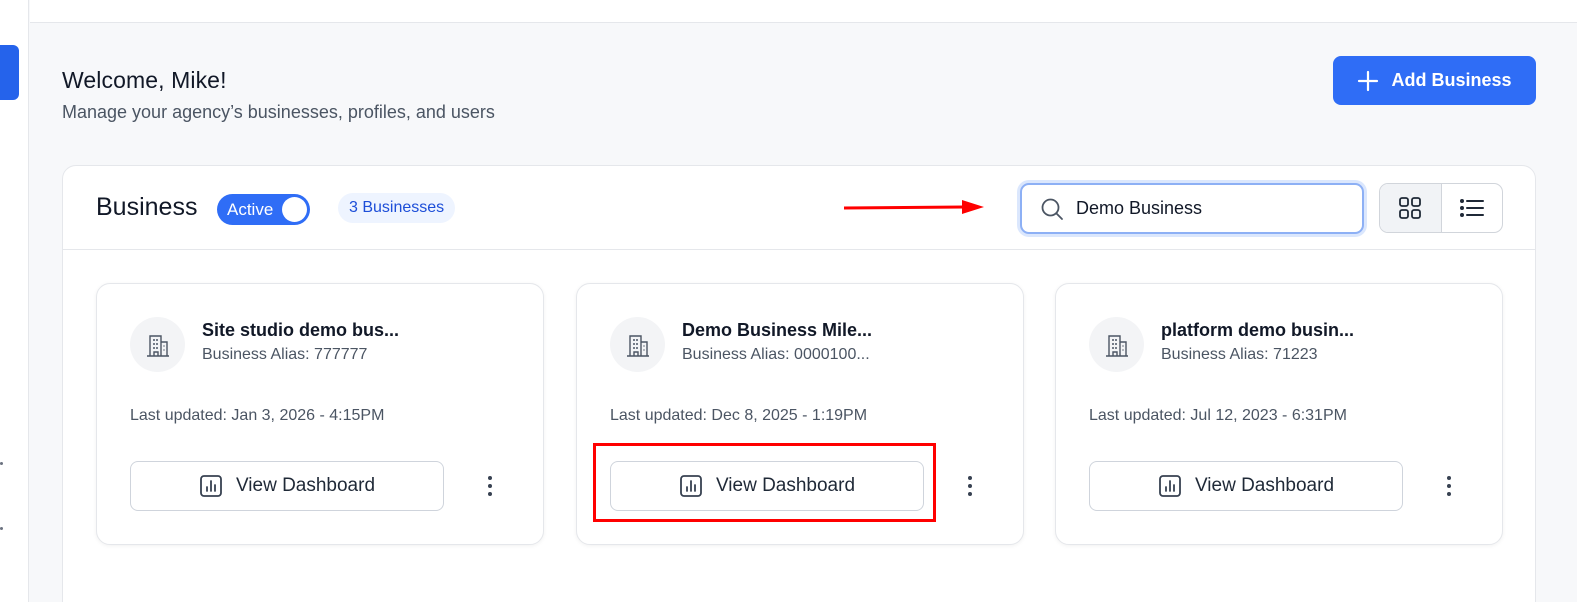  What do you see at coordinates (1218, 415) in the screenshot?
I see `last-updated: Last updated: Jul 12, 2023 - 6:31PM` at bounding box center [1218, 415].